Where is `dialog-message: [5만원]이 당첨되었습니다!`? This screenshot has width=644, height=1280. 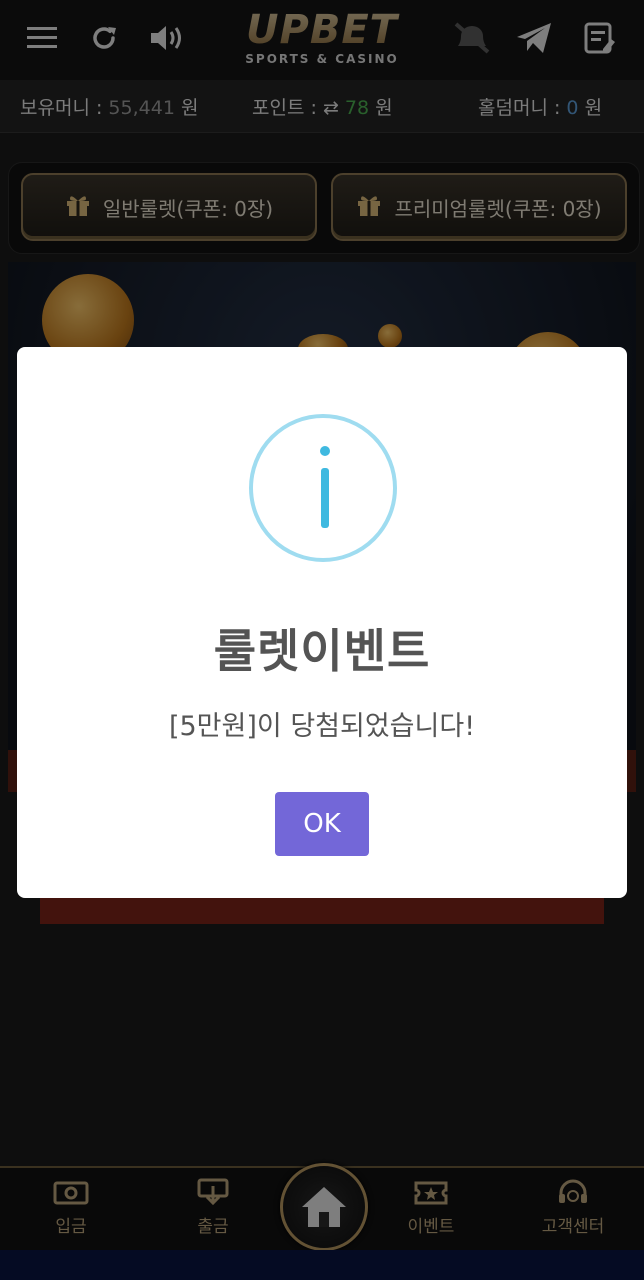
dialog-message: [5만원]이 당첨되었습니다! is located at coordinates (322, 726).